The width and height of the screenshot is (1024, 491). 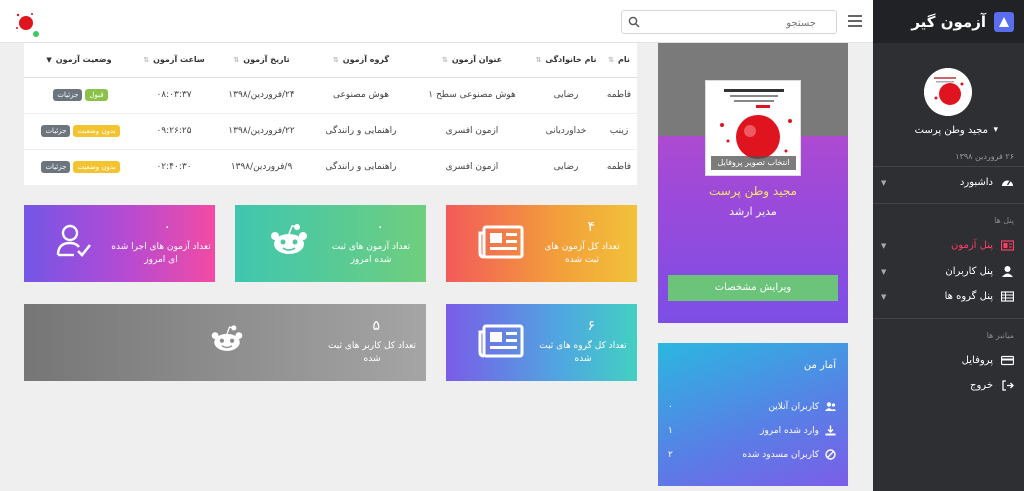 I want to click on column-header-first-name: نام⇅, so click(x=619, y=60).